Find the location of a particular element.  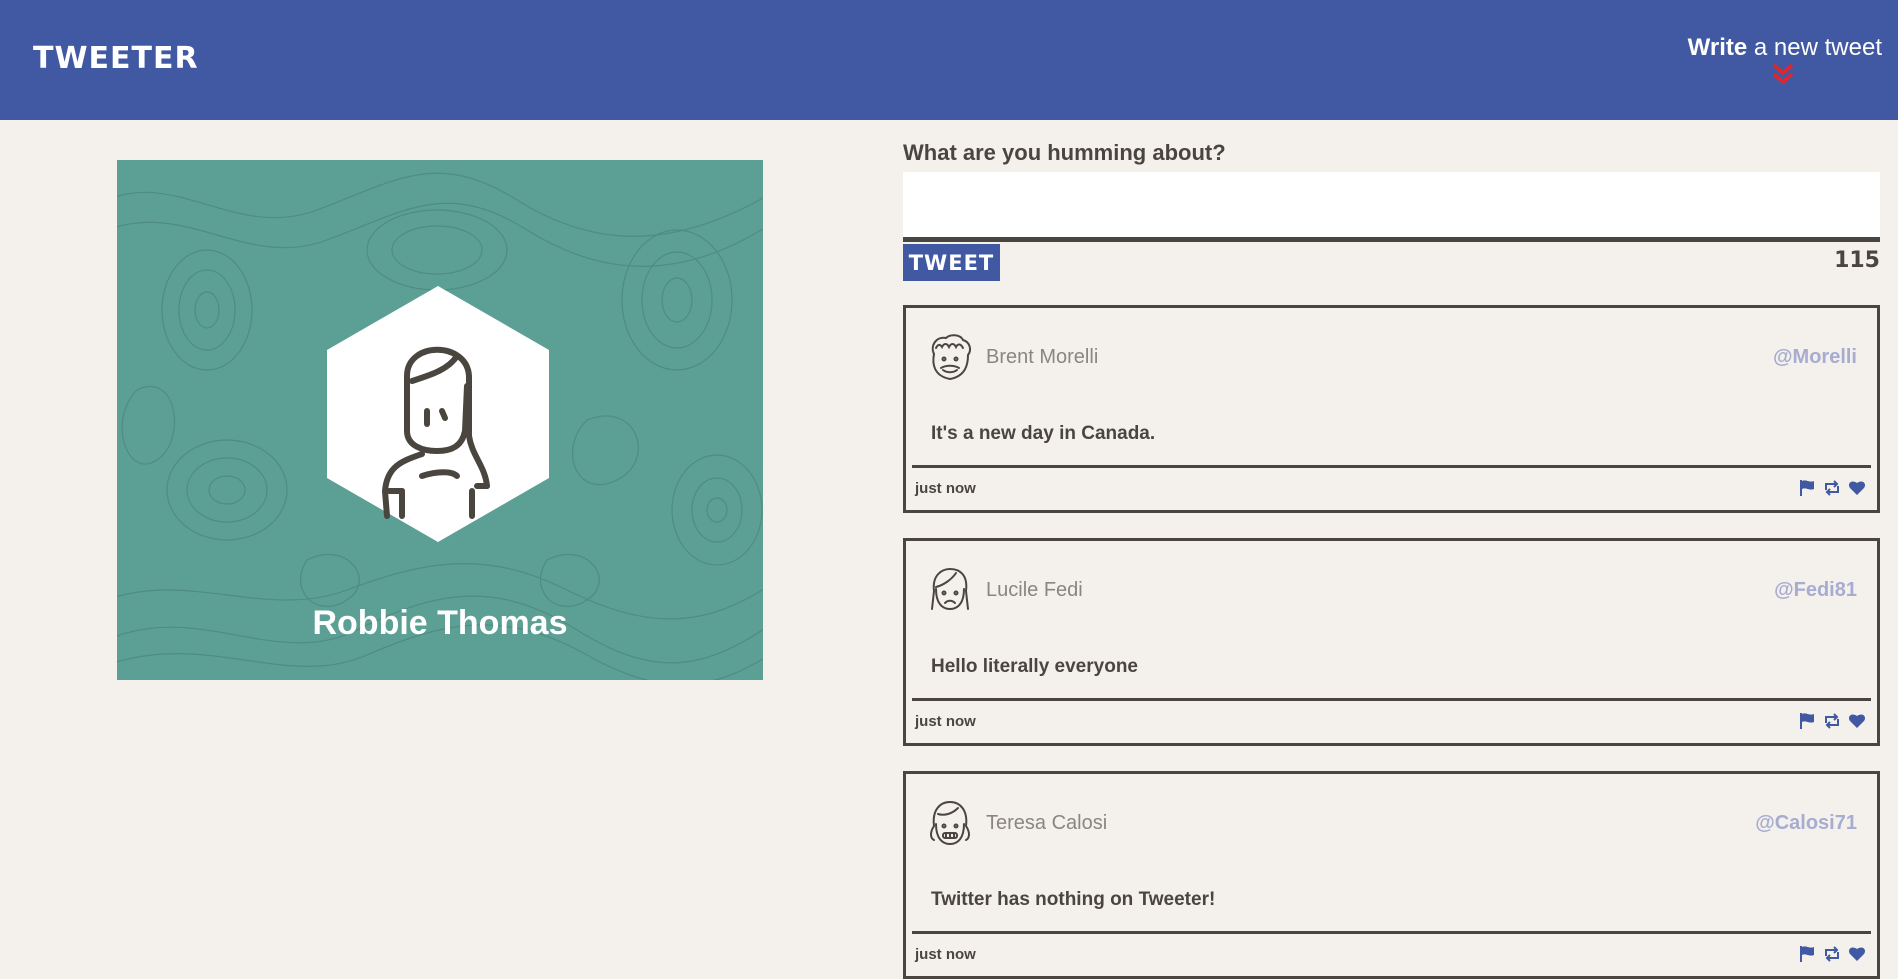

tweet-text: Hello literally everyone is located at coordinates (1034, 666).